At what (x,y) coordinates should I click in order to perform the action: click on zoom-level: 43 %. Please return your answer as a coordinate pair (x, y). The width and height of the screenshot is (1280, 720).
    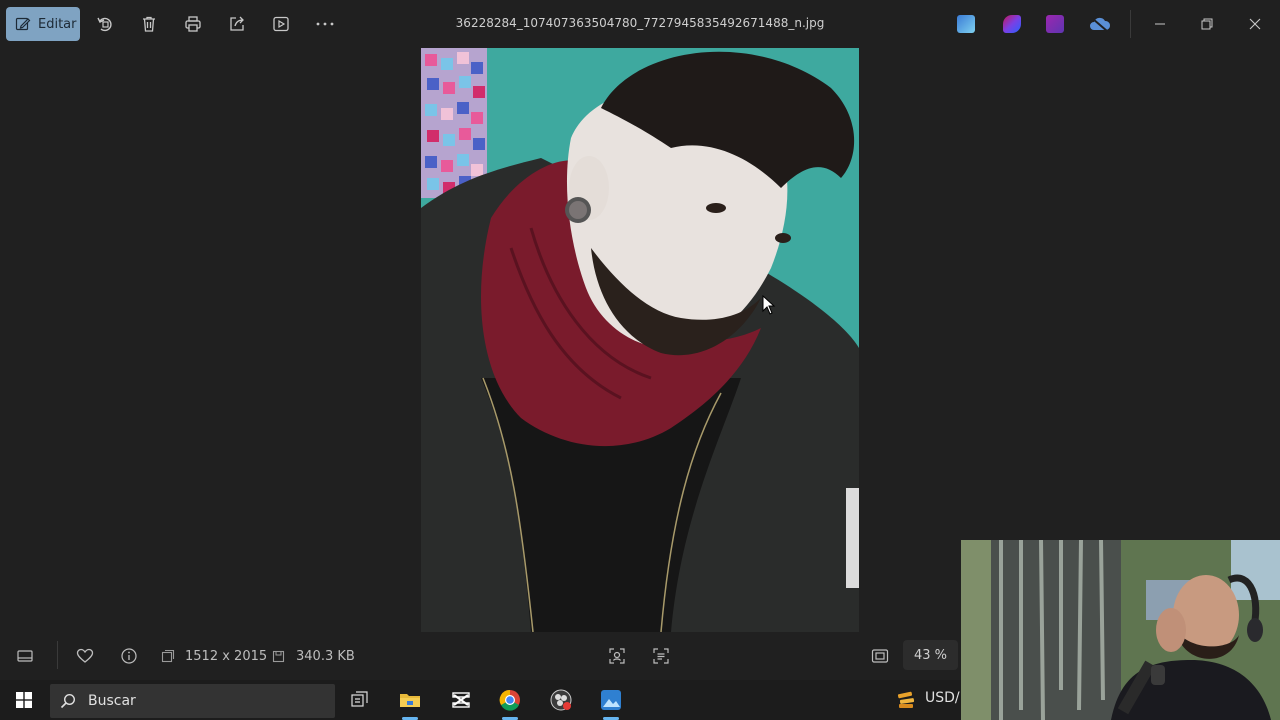
    Looking at the image, I should click on (930, 655).